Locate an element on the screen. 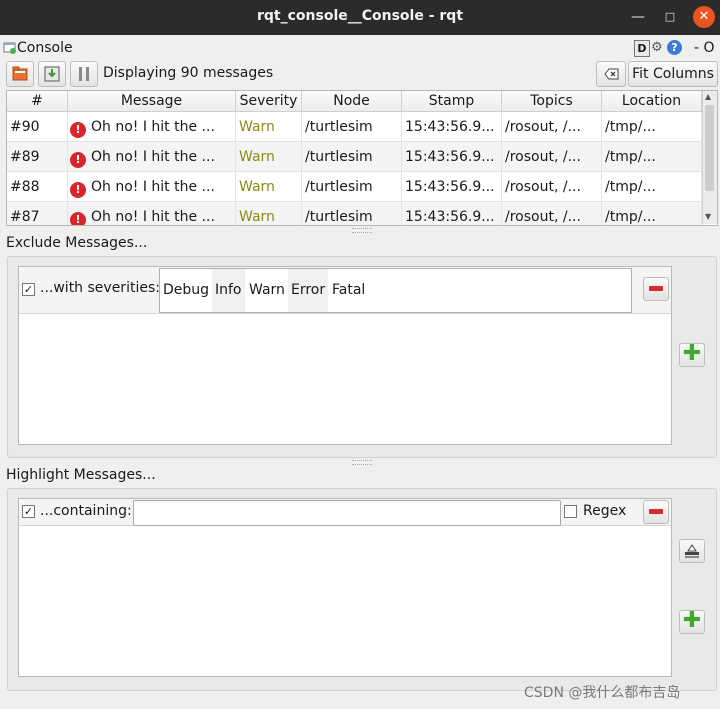 This screenshot has width=720, height=709. open-button is located at coordinates (20, 74).